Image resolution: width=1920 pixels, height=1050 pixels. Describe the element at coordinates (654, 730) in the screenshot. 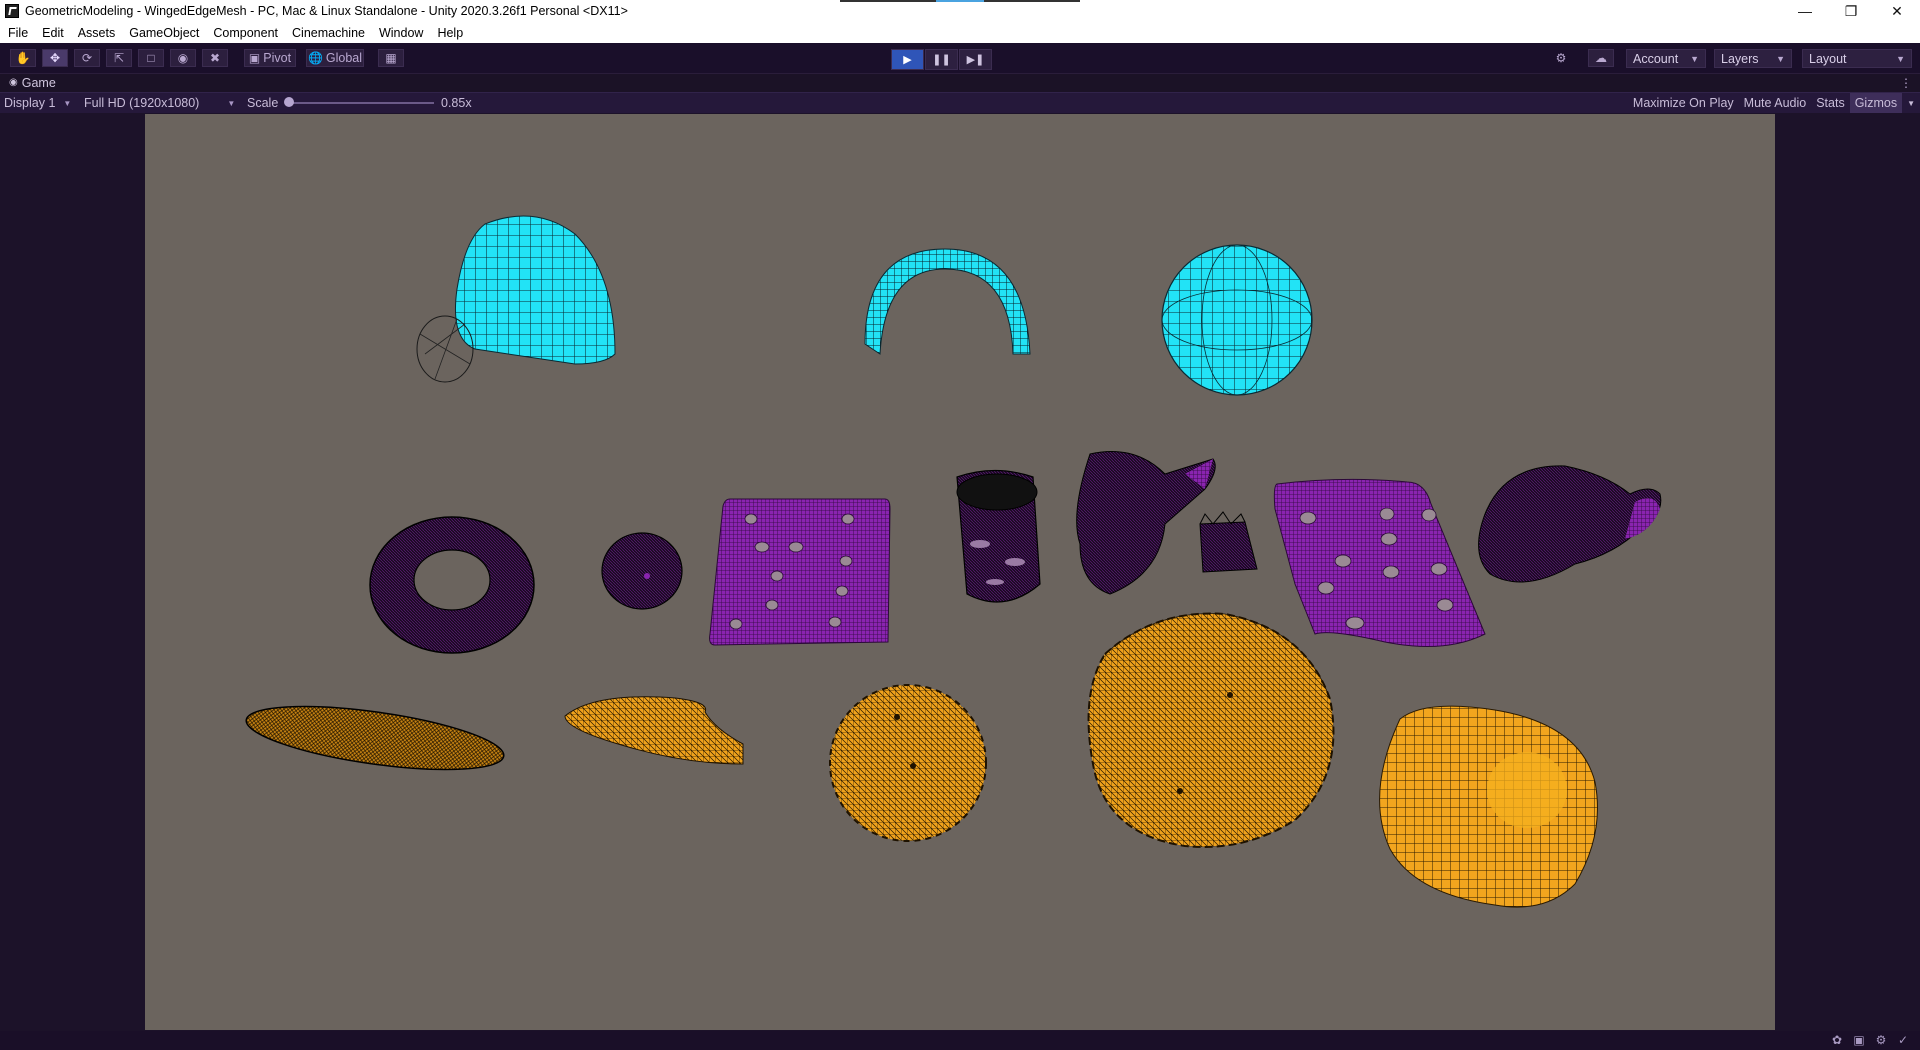

I see `orange-curved-leaf` at that location.